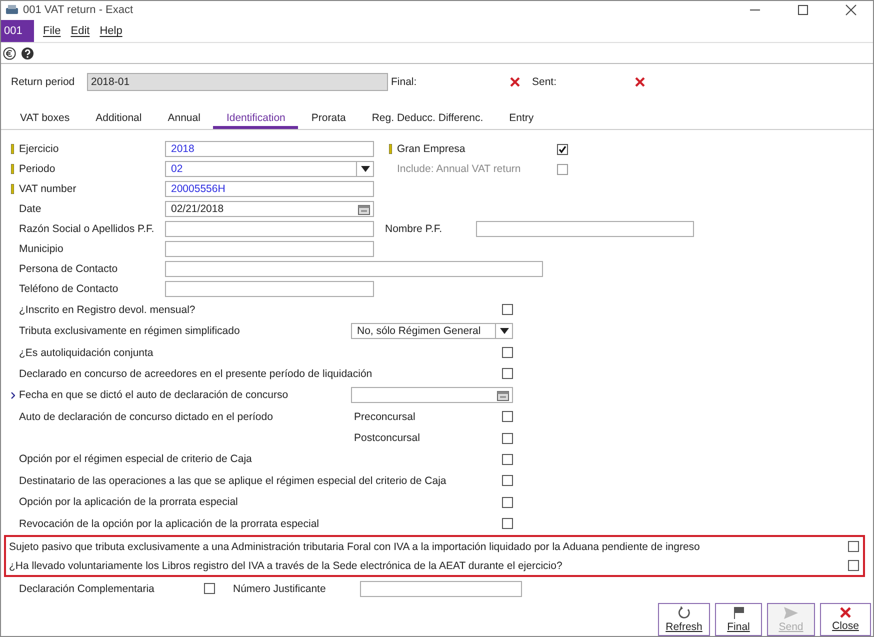  I want to click on option-label: Opción por el régimen especial de criterio de Caja, so click(135, 459).